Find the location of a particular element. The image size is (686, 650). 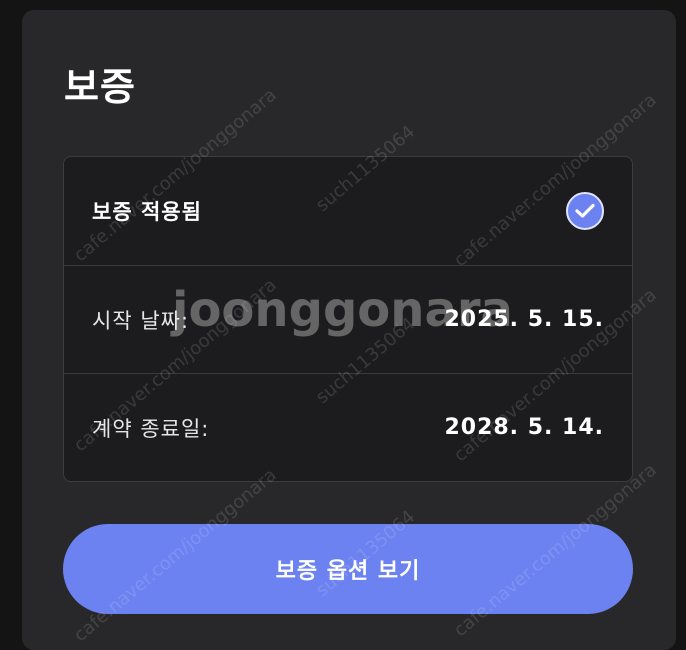

page-title: 보증 is located at coordinates (100, 87).